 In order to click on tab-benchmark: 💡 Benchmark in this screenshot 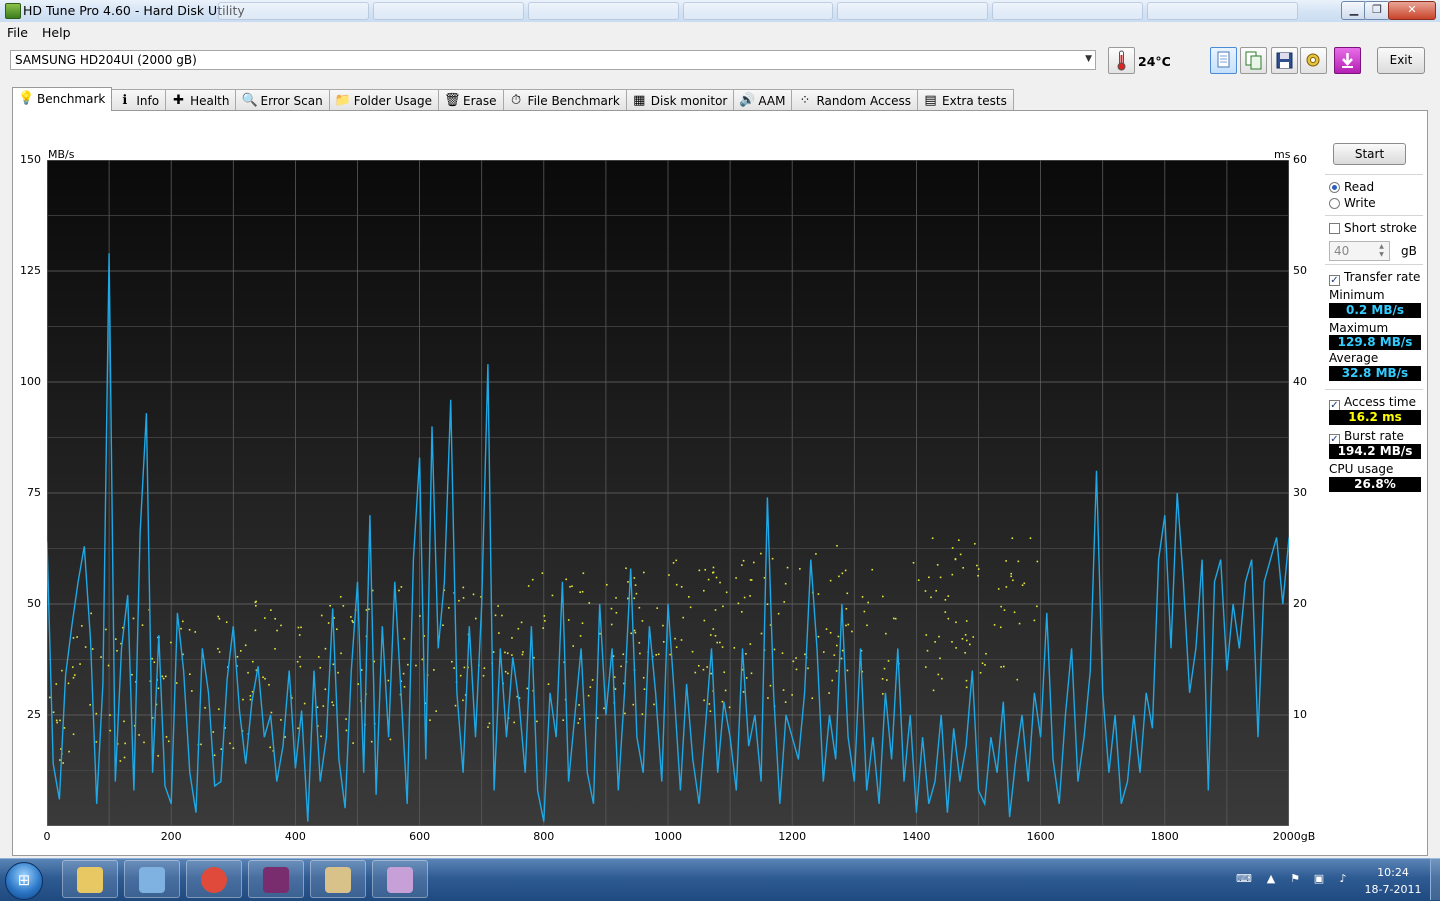, I will do `click(62, 99)`.